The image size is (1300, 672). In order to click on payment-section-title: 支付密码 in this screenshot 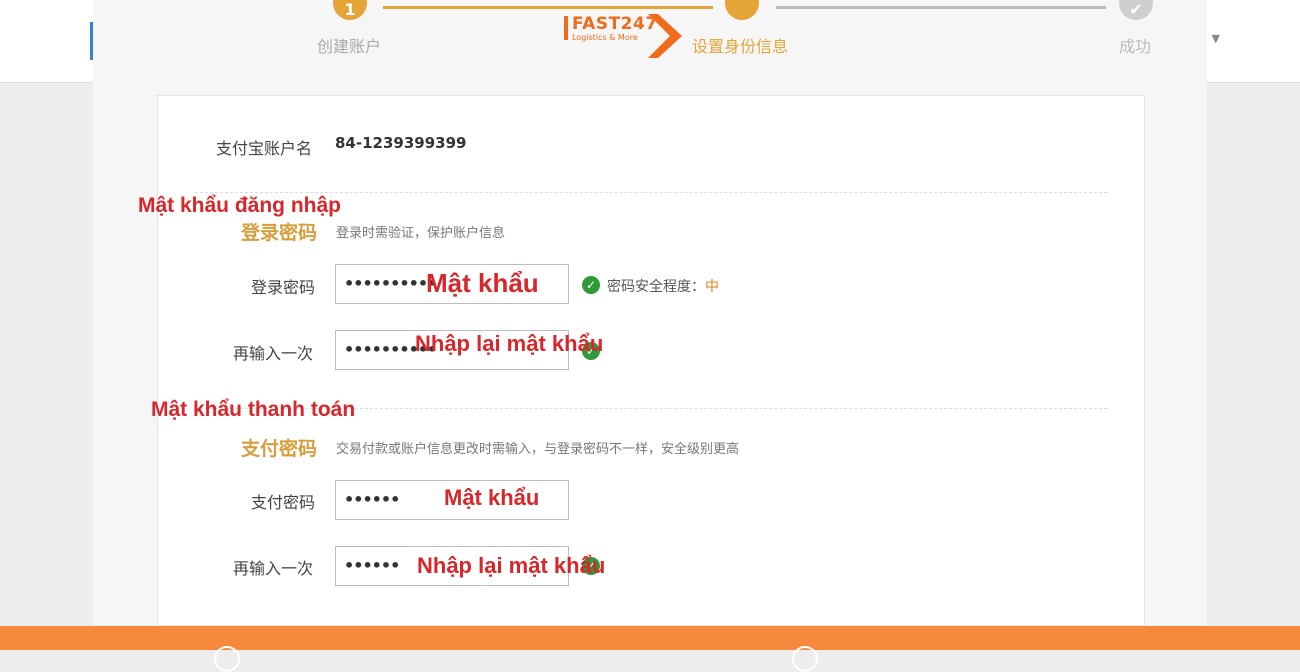, I will do `click(279, 449)`.